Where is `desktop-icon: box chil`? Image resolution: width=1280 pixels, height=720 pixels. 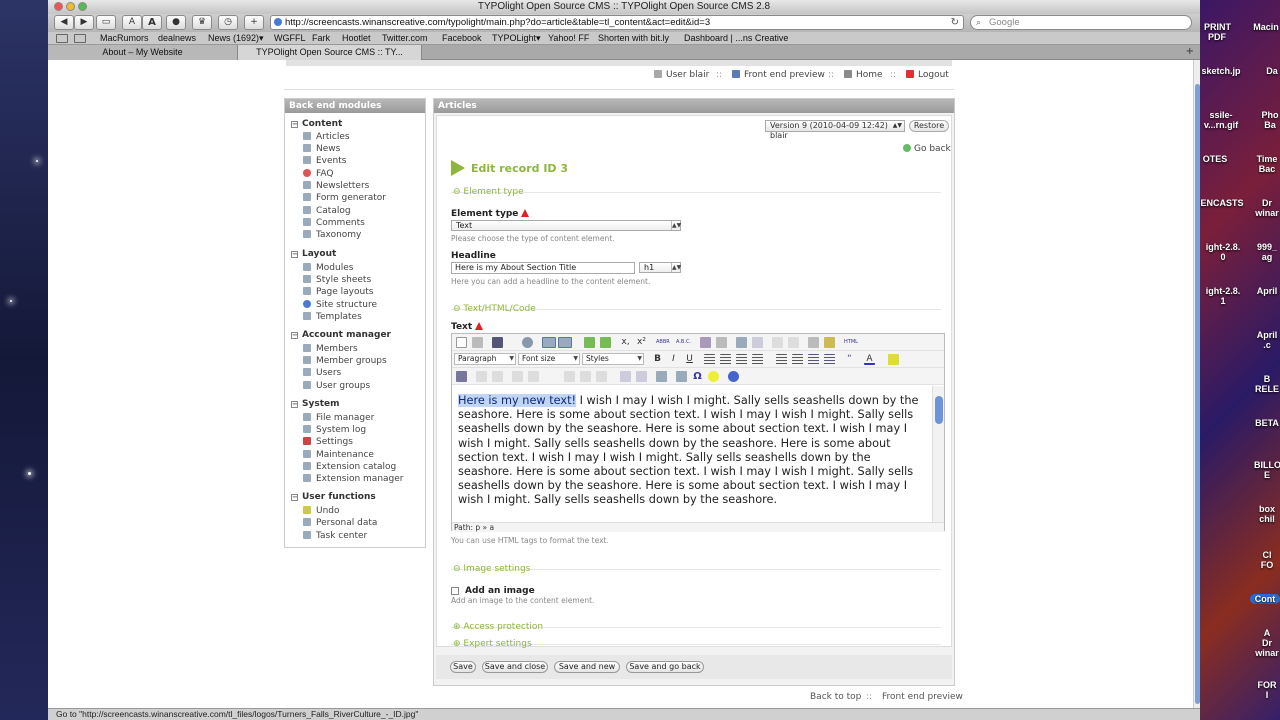
desktop-icon: box chil is located at coordinates (1267, 514).